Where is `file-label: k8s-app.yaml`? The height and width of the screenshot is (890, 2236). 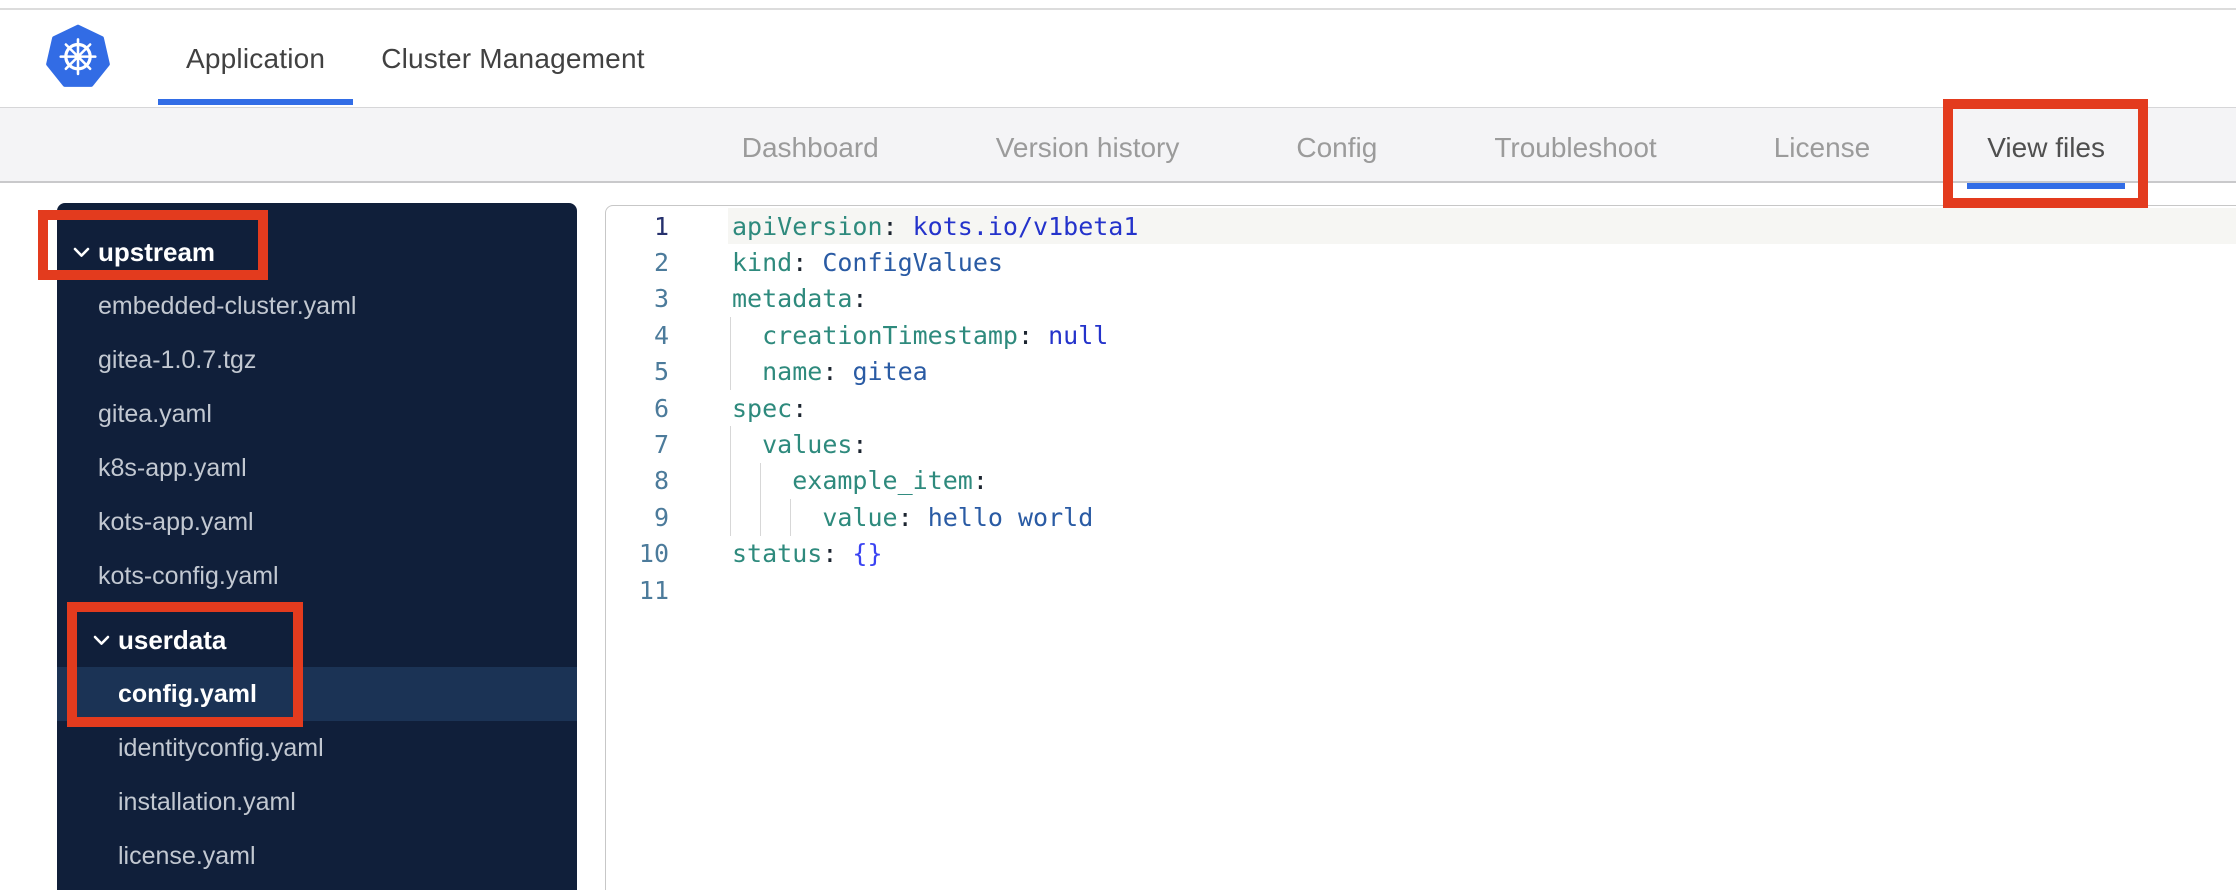 file-label: k8s-app.yaml is located at coordinates (172, 467).